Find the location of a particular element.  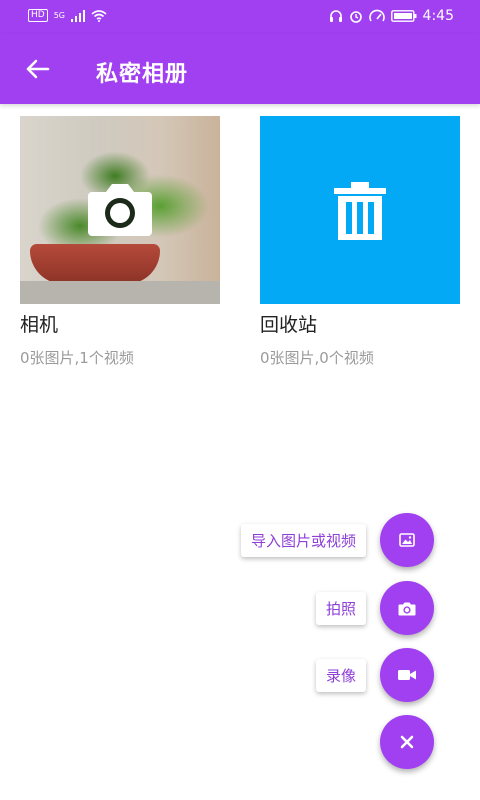

record-video-button is located at coordinates (407, 675).